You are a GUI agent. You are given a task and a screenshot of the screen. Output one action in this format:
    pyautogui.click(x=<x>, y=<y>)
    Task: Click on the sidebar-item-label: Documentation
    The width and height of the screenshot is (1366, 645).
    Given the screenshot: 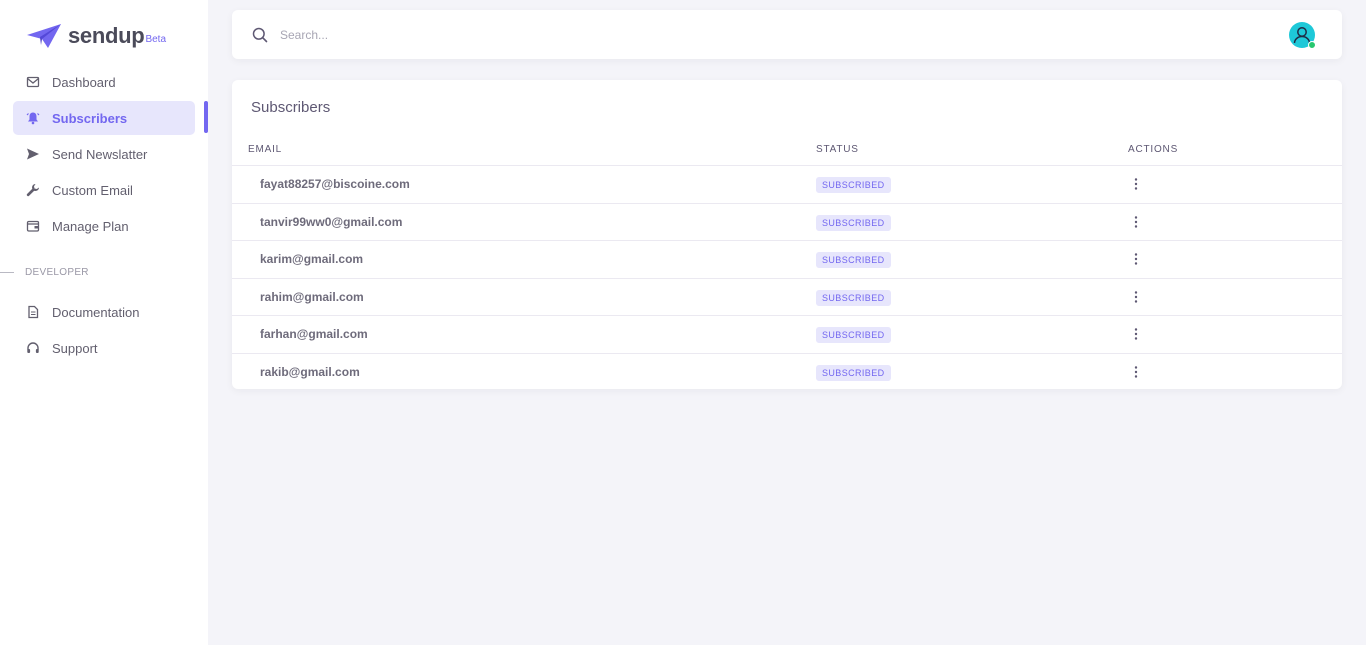 What is the action you would take?
    pyautogui.click(x=96, y=312)
    